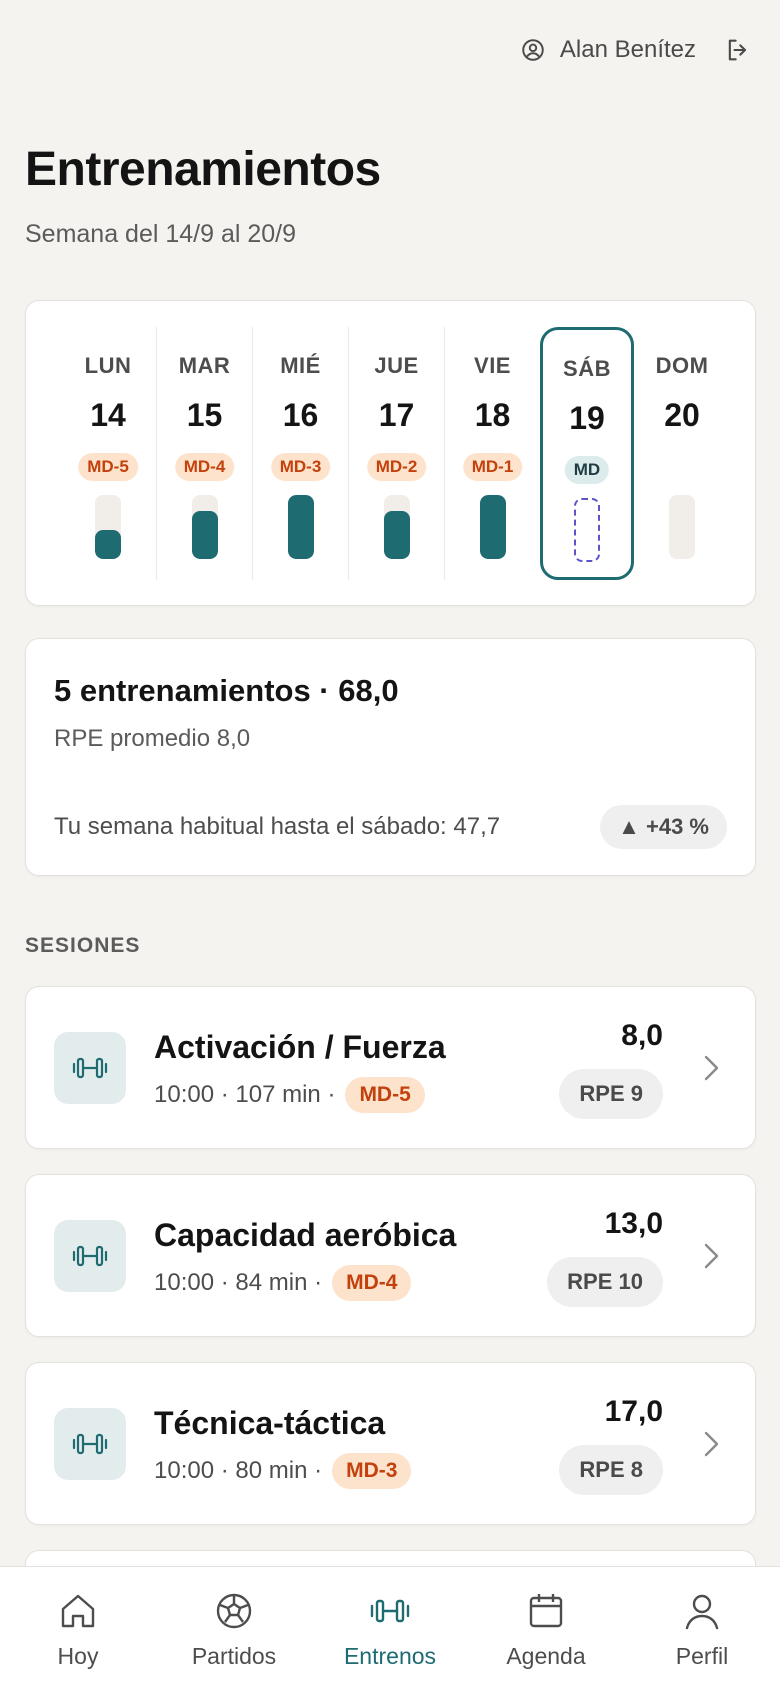 Image resolution: width=780 pixels, height=1688 pixels. What do you see at coordinates (108, 365) in the screenshot?
I see `day-name: LUN` at bounding box center [108, 365].